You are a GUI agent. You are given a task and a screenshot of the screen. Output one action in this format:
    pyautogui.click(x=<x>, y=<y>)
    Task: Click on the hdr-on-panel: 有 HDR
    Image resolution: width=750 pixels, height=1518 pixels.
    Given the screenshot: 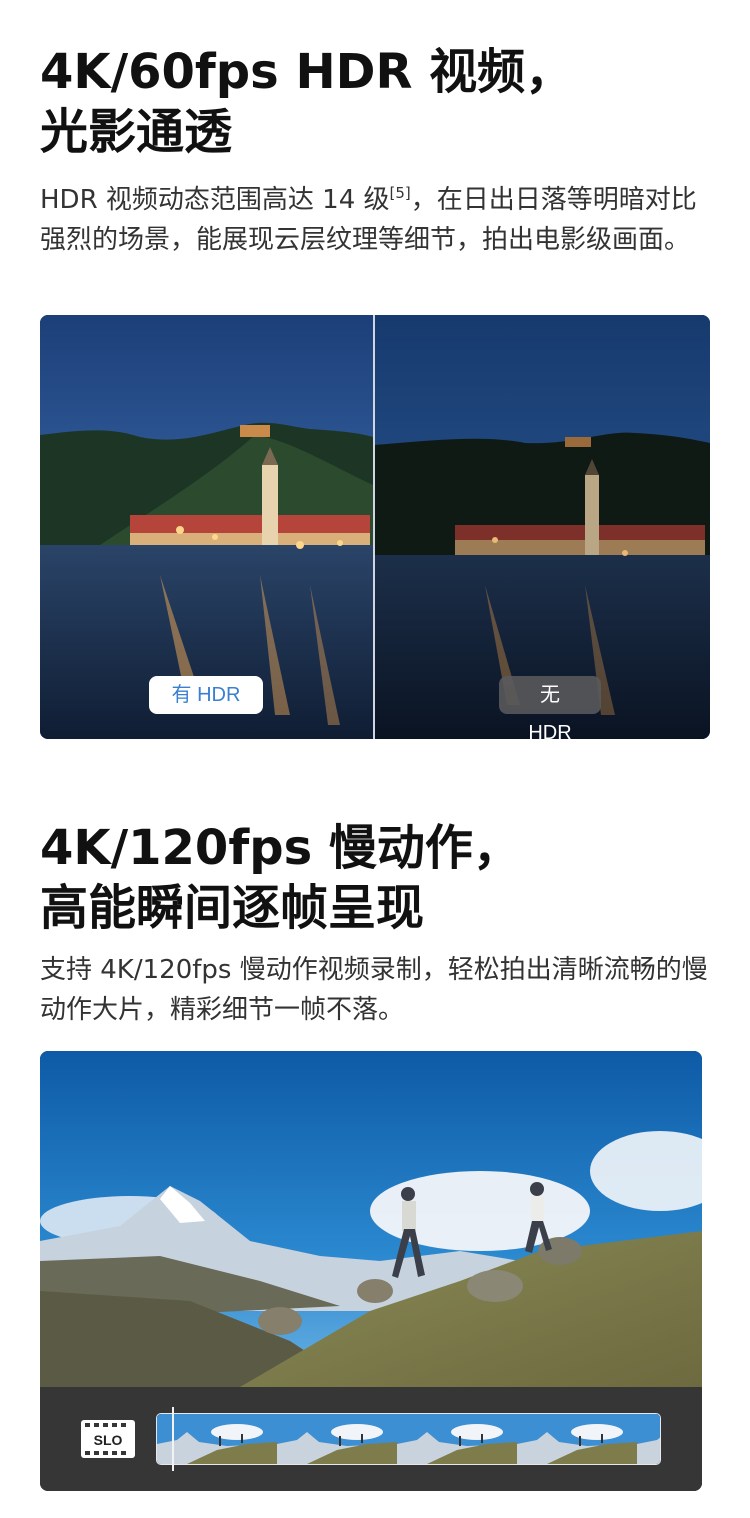 What is the action you would take?
    pyautogui.click(x=206, y=527)
    